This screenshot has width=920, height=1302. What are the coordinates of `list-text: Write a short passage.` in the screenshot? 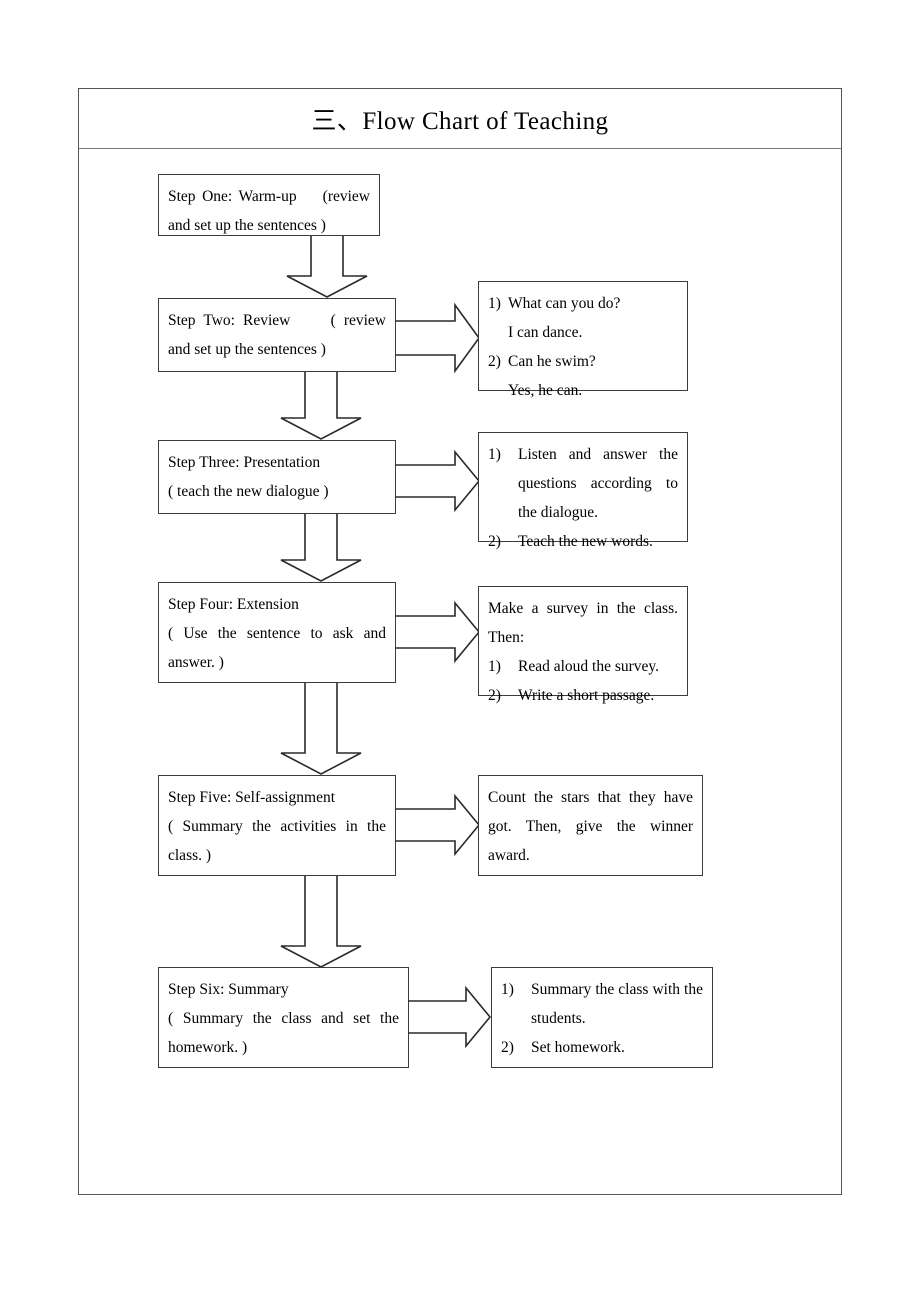 It's located at (586, 695).